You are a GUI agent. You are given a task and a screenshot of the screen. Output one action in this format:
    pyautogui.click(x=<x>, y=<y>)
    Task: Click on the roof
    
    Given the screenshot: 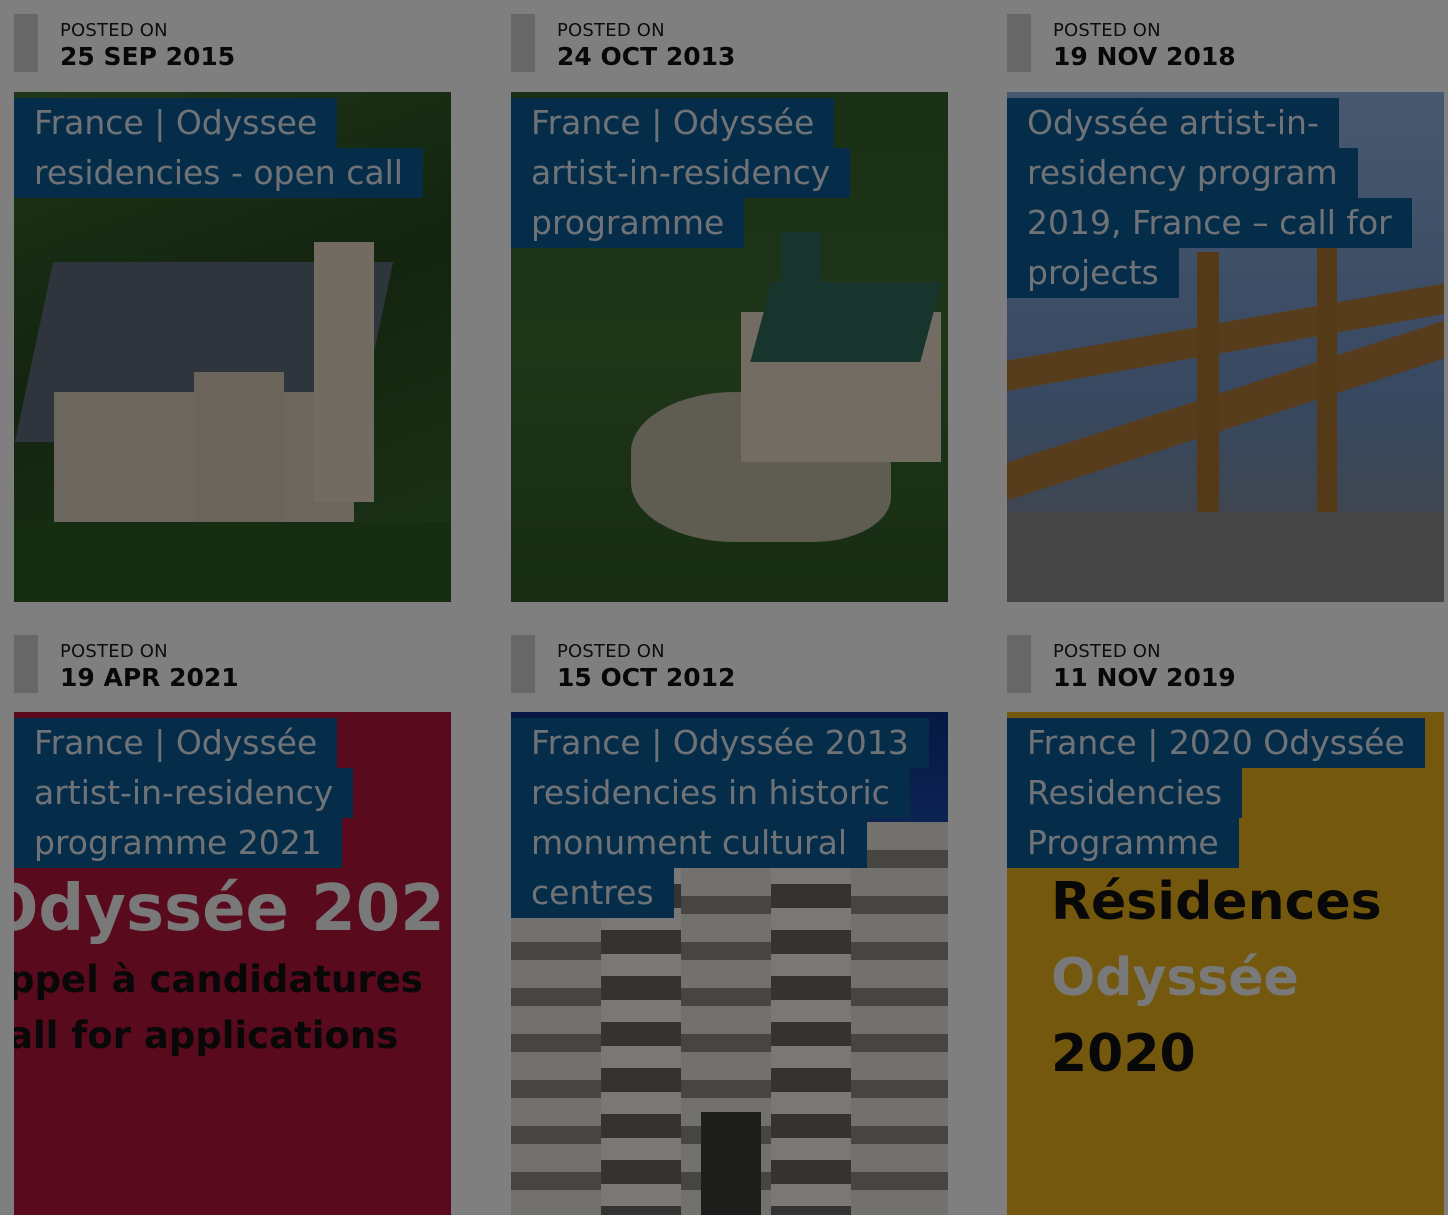 What is the action you would take?
    pyautogui.click(x=846, y=322)
    